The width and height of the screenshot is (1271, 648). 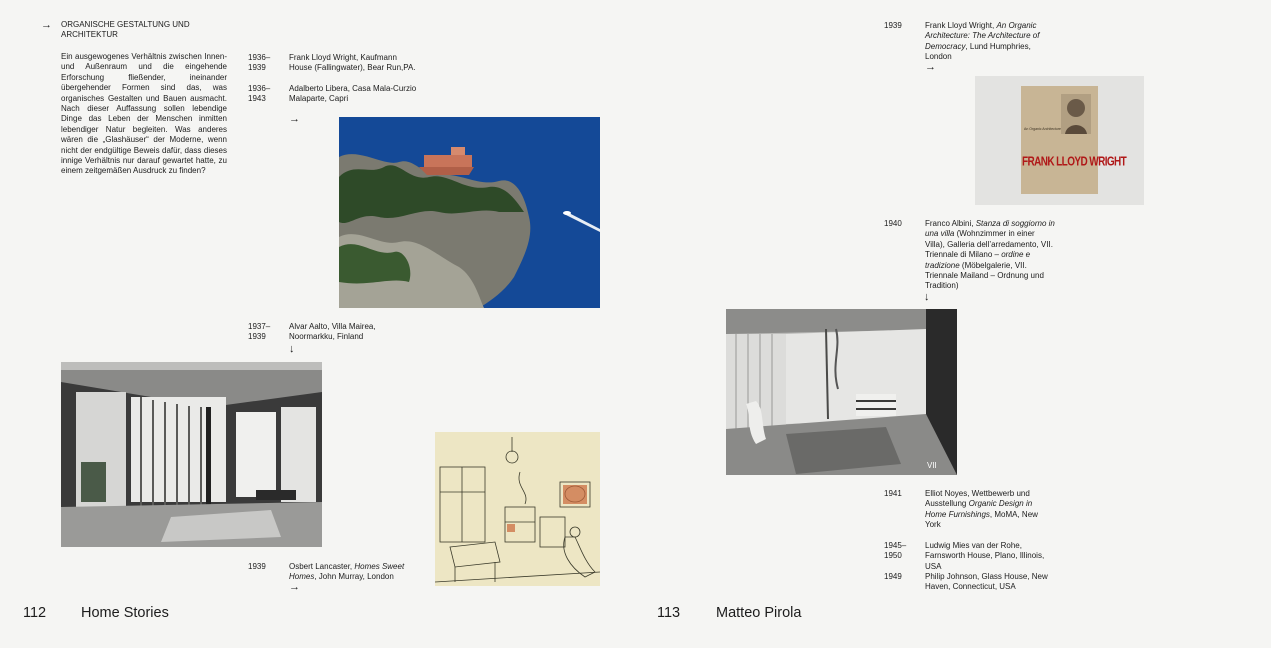 I want to click on page-number: 113, so click(x=669, y=613).